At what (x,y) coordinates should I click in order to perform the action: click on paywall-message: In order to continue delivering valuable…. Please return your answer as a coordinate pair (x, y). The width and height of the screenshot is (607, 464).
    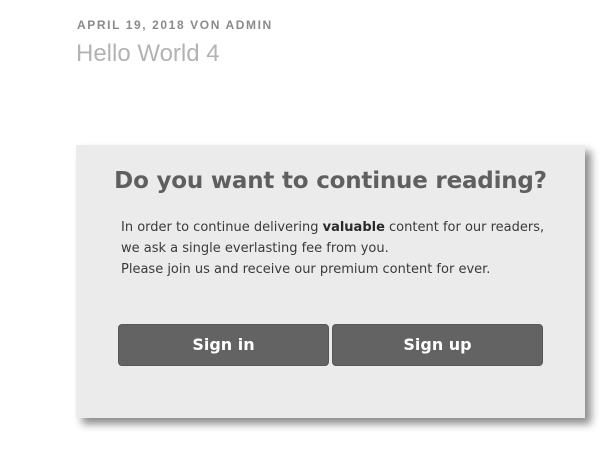
    Looking at the image, I should click on (341, 248).